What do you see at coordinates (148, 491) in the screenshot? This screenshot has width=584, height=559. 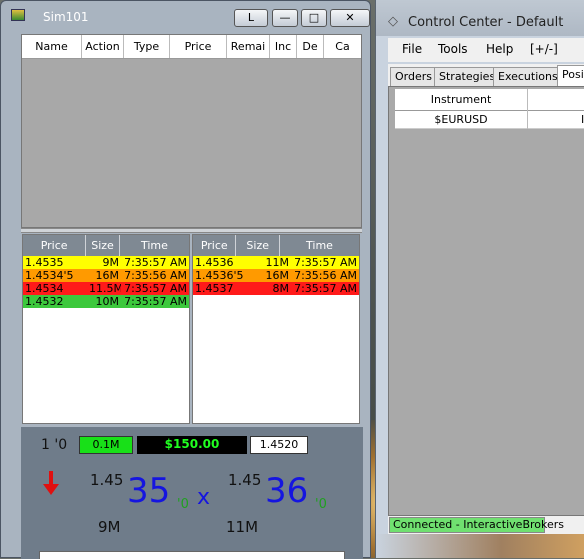 I see `bid-quote-big: 35` at bounding box center [148, 491].